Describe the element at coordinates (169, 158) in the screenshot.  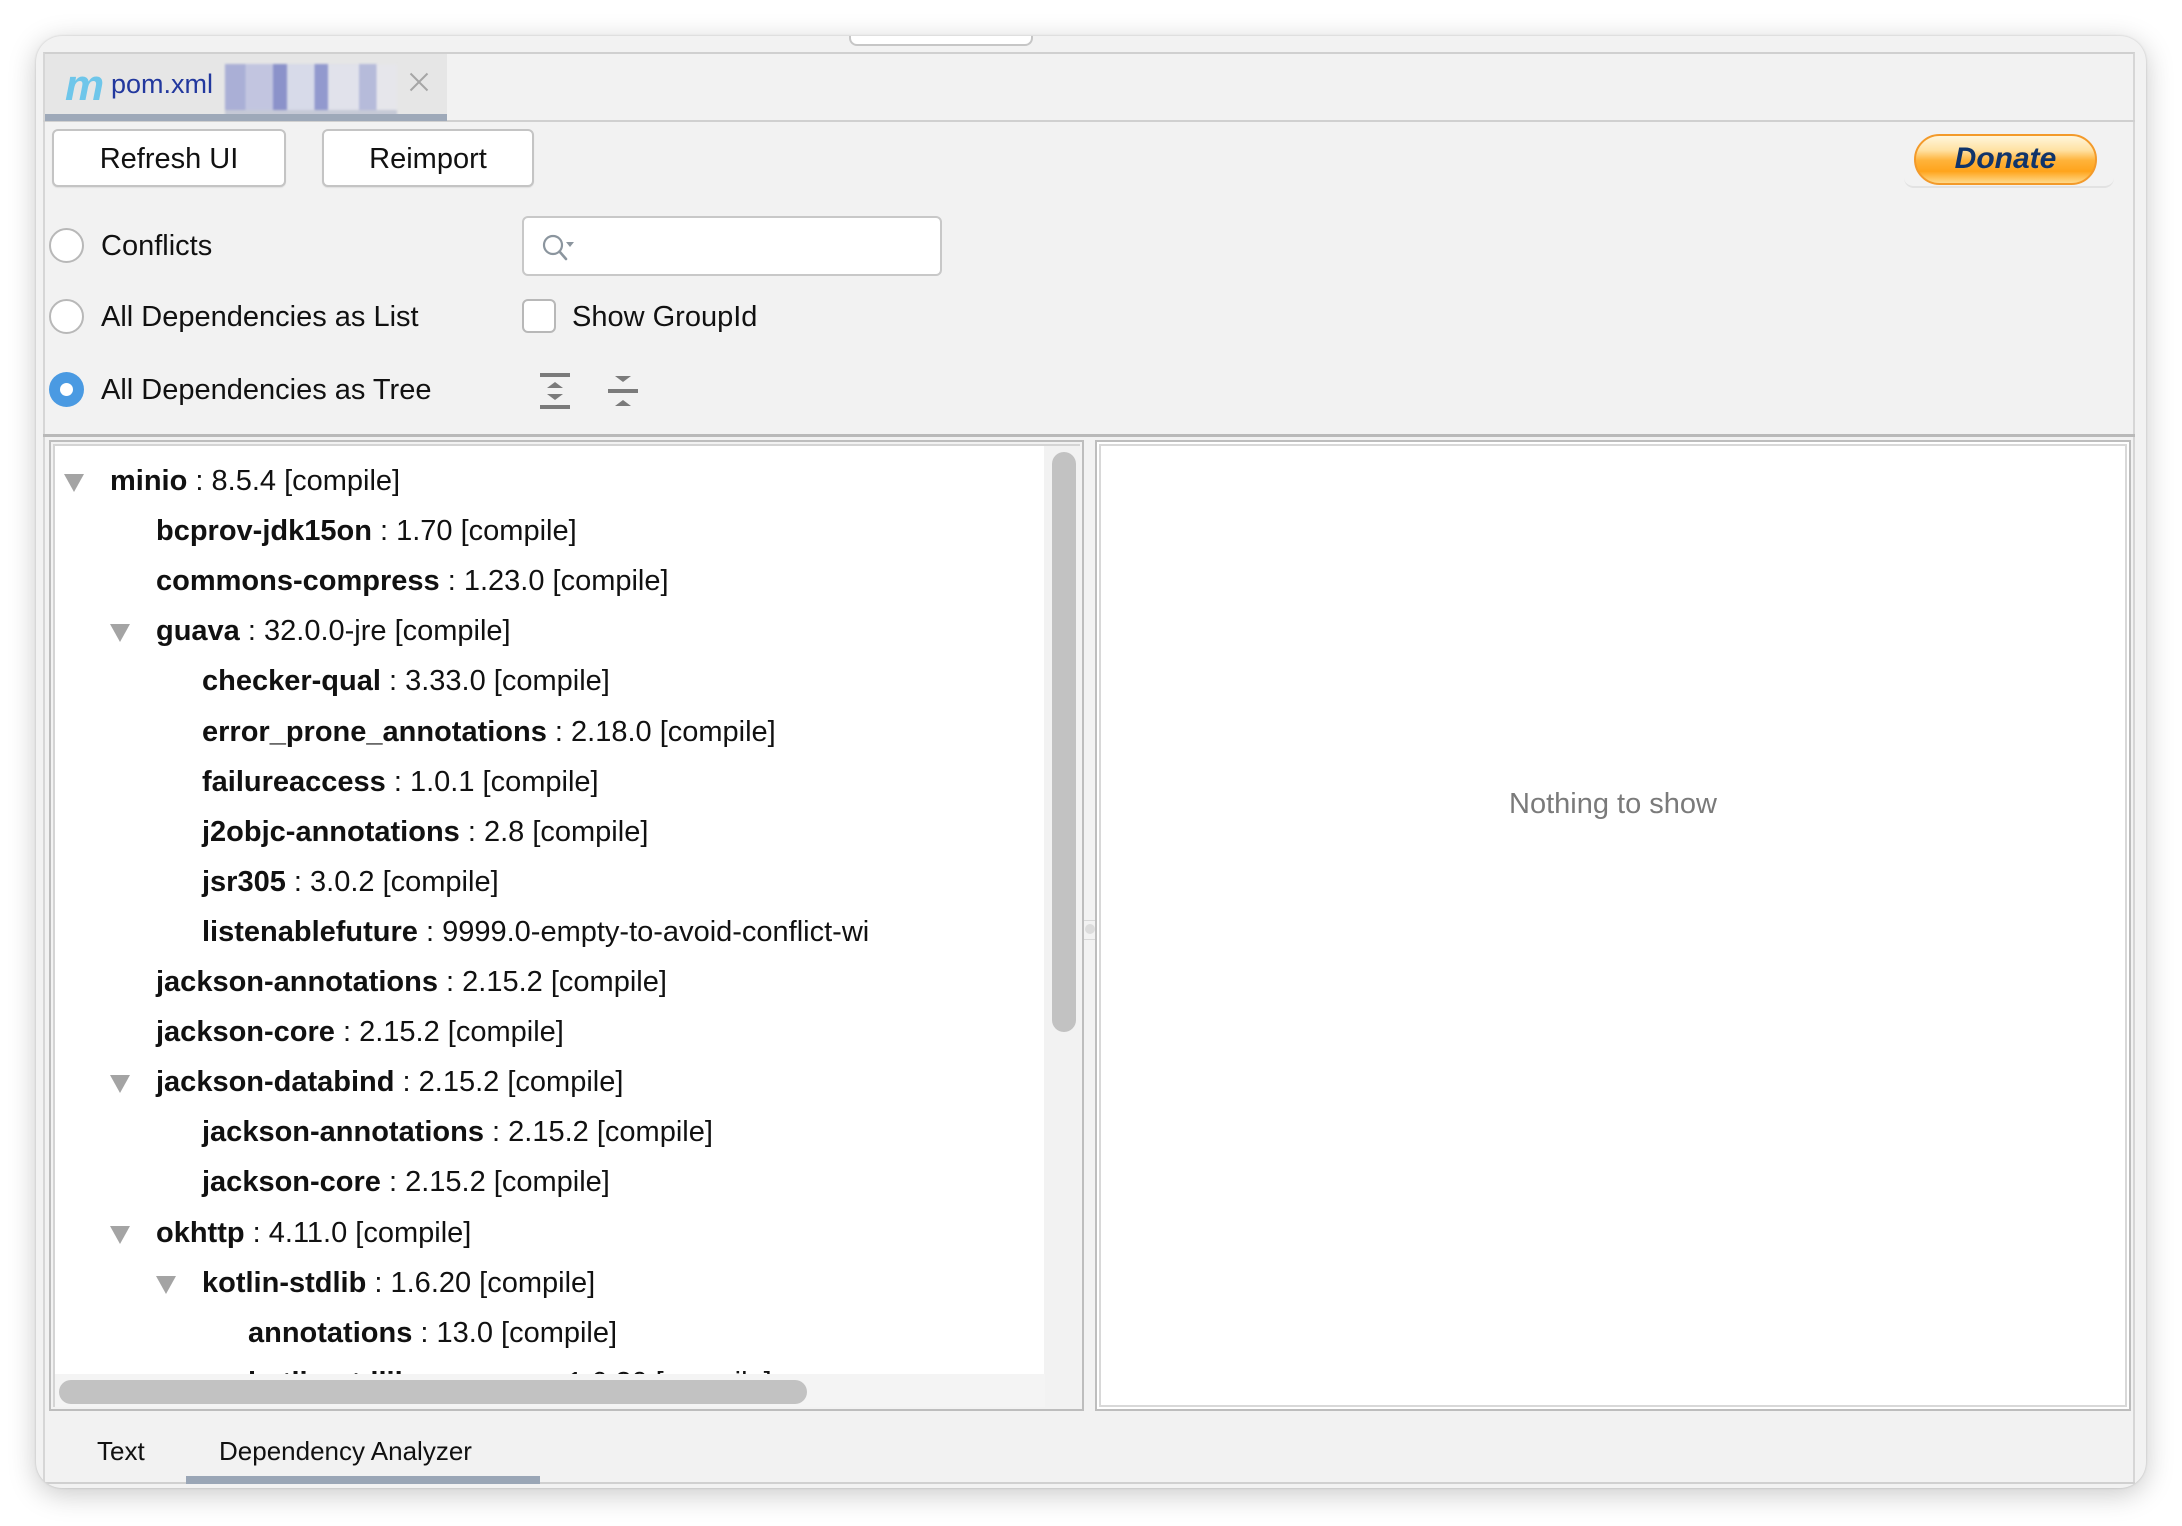
I see `refresh-ui-button: Refresh UI` at that location.